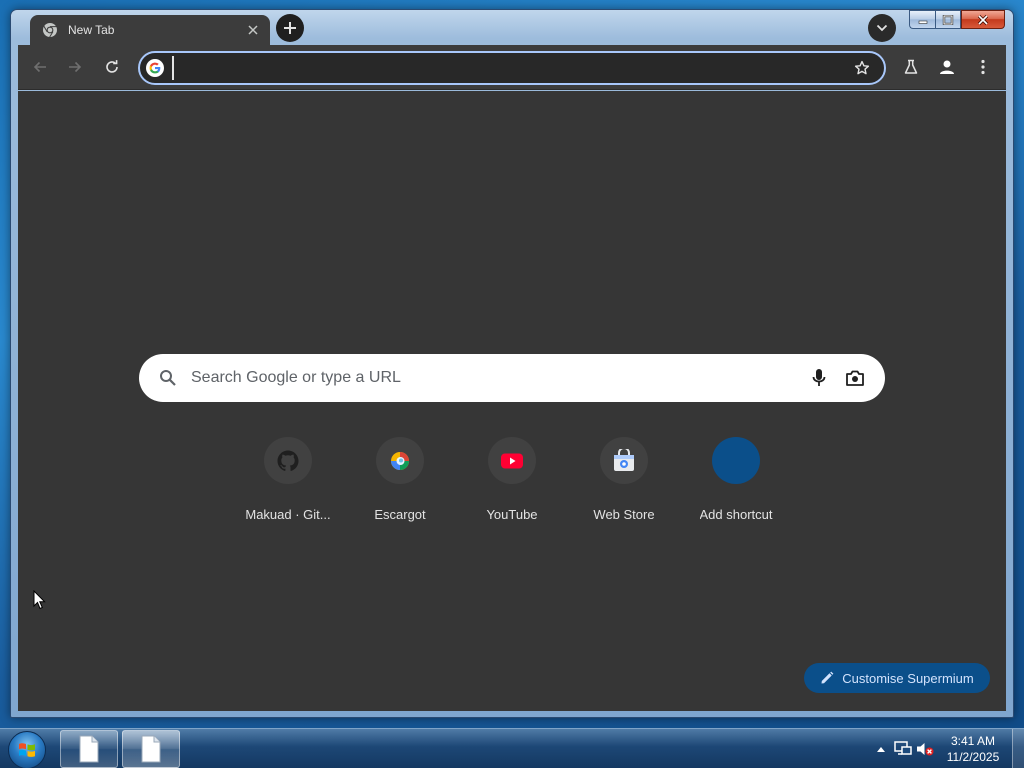  I want to click on system-tray: 3:41 AM 11/2/2025, so click(947, 748).